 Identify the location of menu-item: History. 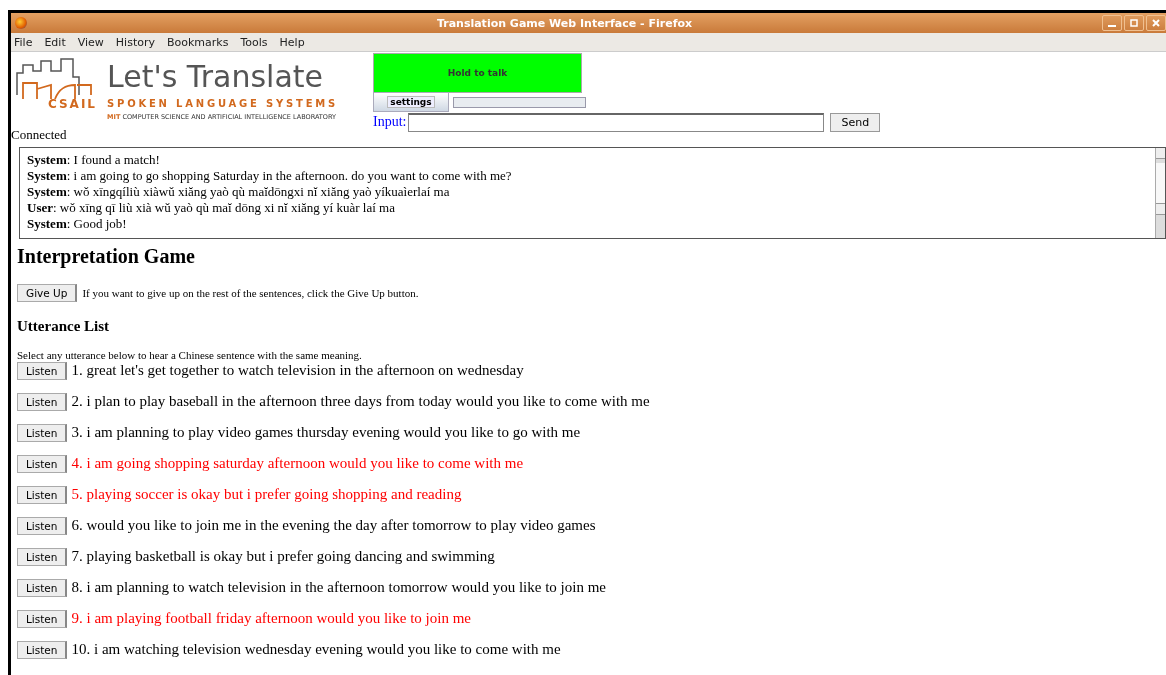
(135, 42).